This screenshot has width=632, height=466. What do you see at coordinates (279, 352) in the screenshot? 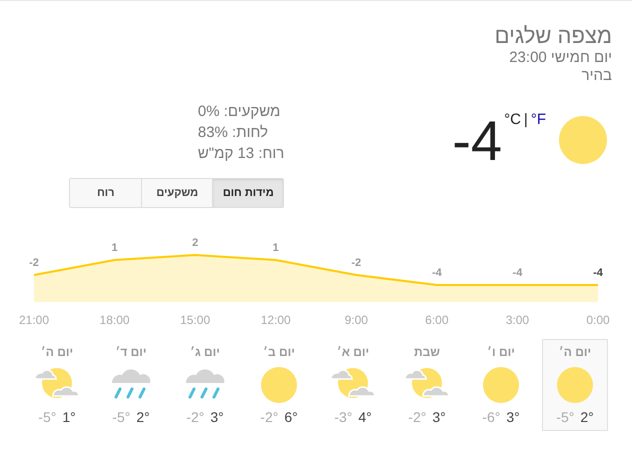
I see `day-name: יום ב׳` at bounding box center [279, 352].